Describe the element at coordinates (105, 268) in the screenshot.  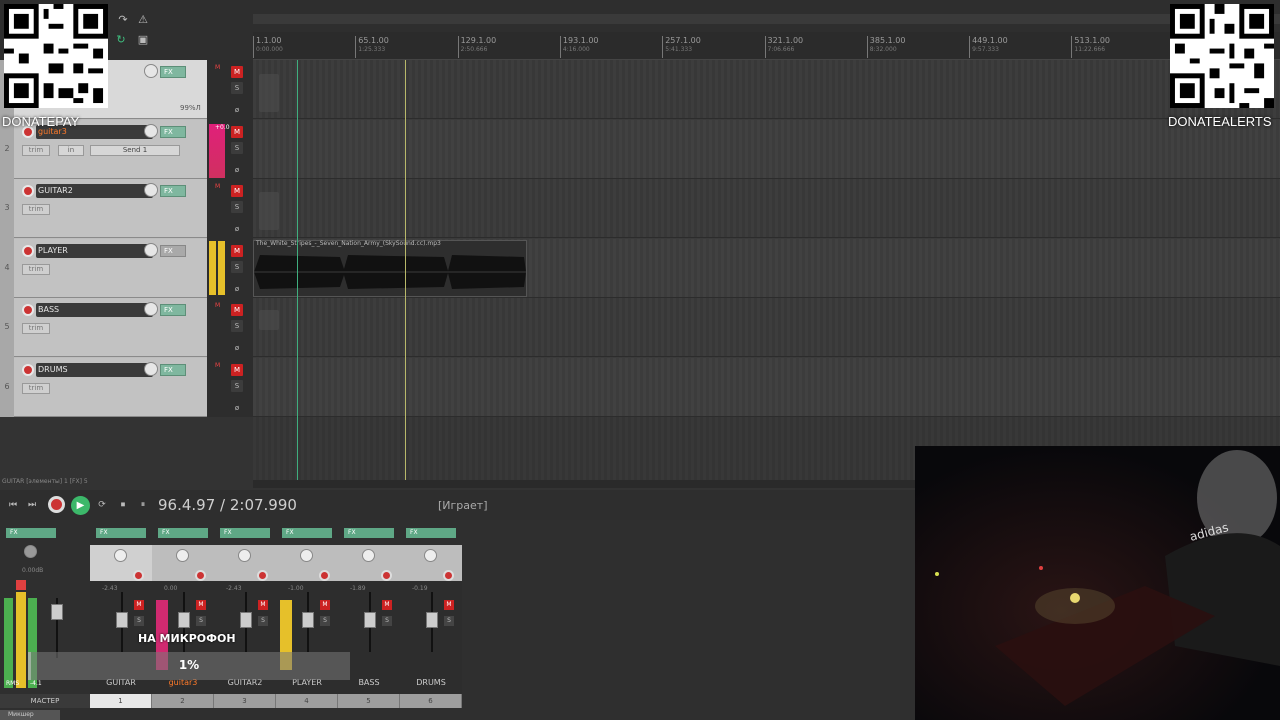
I see `track-header: 4 PLAYER FX trim` at that location.